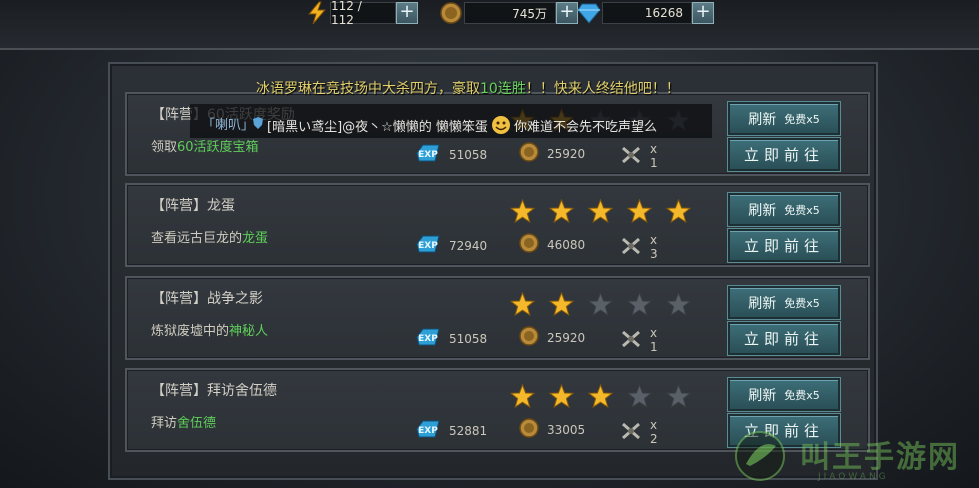 The height and width of the screenshot is (488, 979). What do you see at coordinates (193, 206) in the screenshot?
I see `quest-title: 【阵营】龙蛋` at bounding box center [193, 206].